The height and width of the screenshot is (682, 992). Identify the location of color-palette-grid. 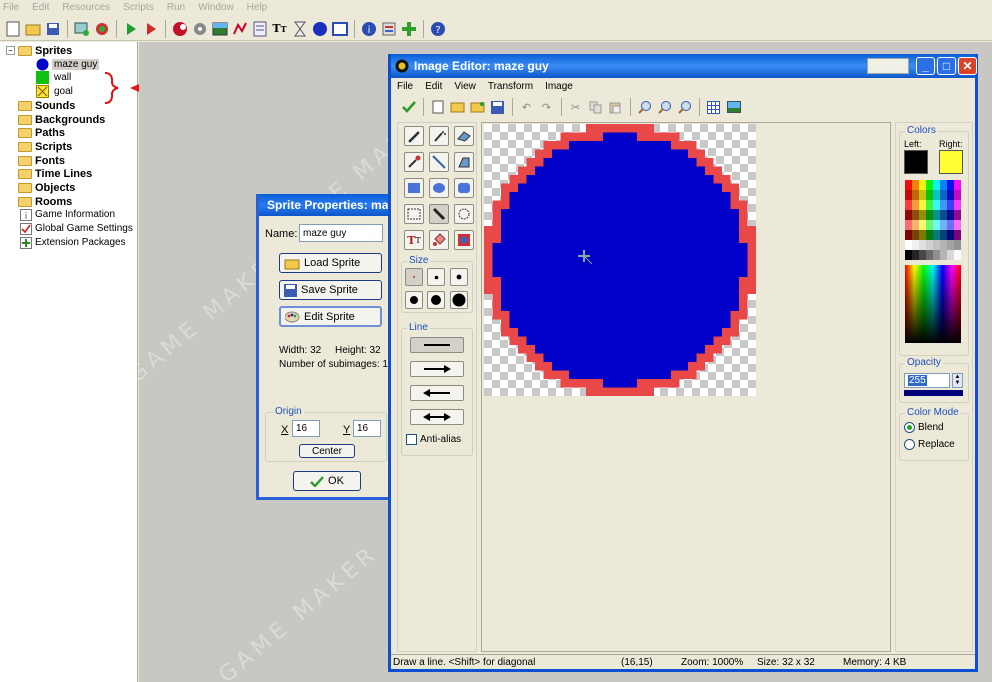
(933, 220).